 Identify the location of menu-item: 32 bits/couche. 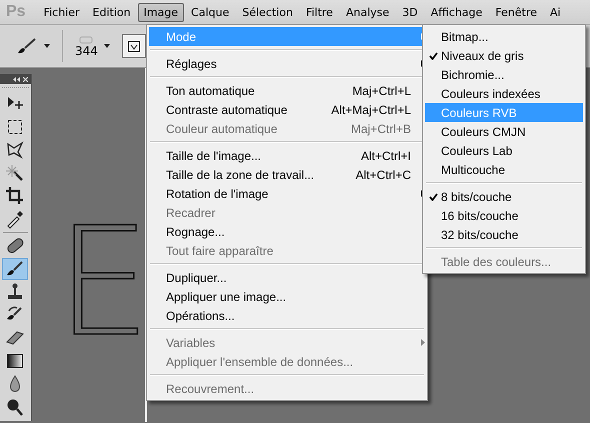
(504, 234).